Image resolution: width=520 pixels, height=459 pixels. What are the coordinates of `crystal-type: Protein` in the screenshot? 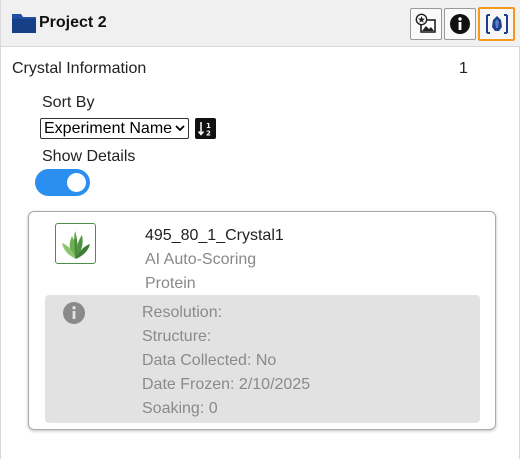 It's located at (170, 283).